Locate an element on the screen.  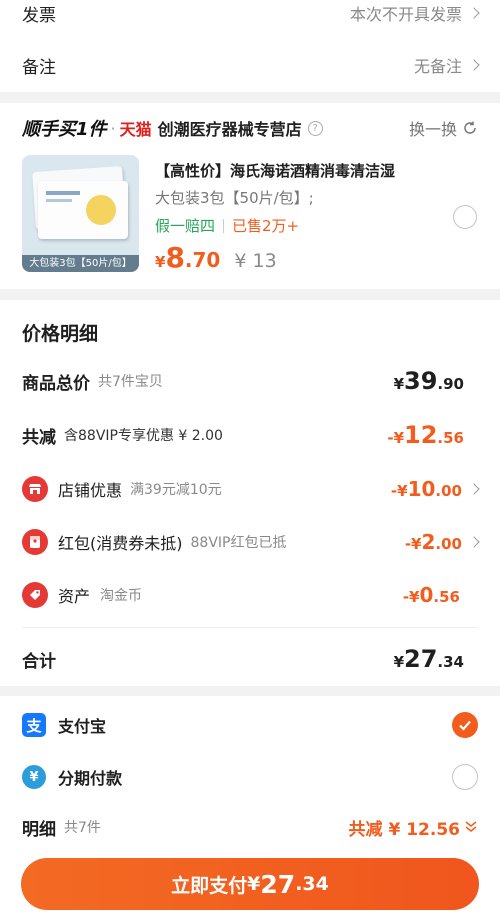
refresh-icon is located at coordinates (470, 127).